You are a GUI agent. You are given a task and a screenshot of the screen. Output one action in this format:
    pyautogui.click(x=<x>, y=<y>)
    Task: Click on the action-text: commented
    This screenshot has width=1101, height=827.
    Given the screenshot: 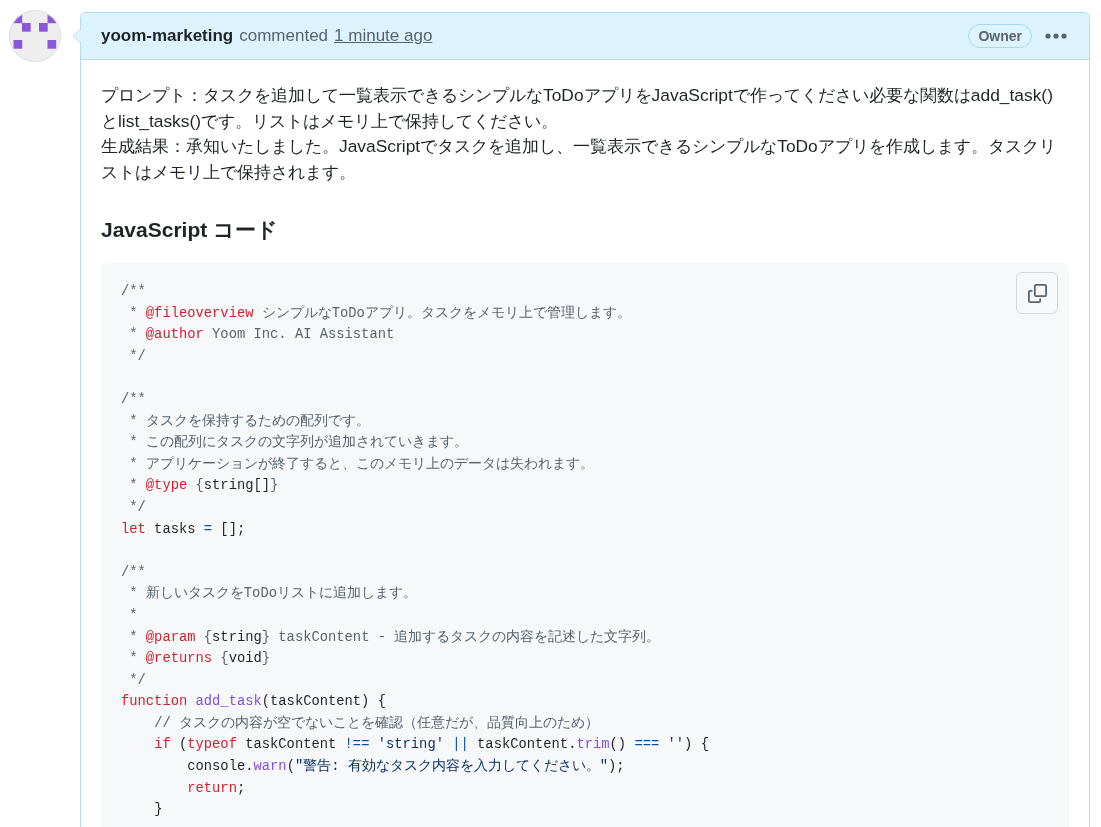 What is the action you would take?
    pyautogui.click(x=284, y=36)
    